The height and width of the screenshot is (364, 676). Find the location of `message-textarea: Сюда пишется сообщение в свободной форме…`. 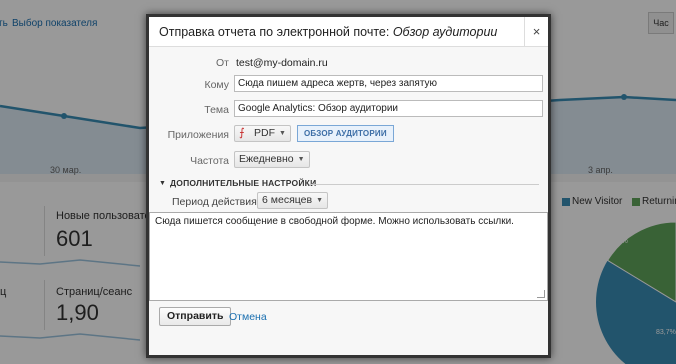

message-textarea: Сюда пишется сообщение в свободной форме… is located at coordinates (348, 256).